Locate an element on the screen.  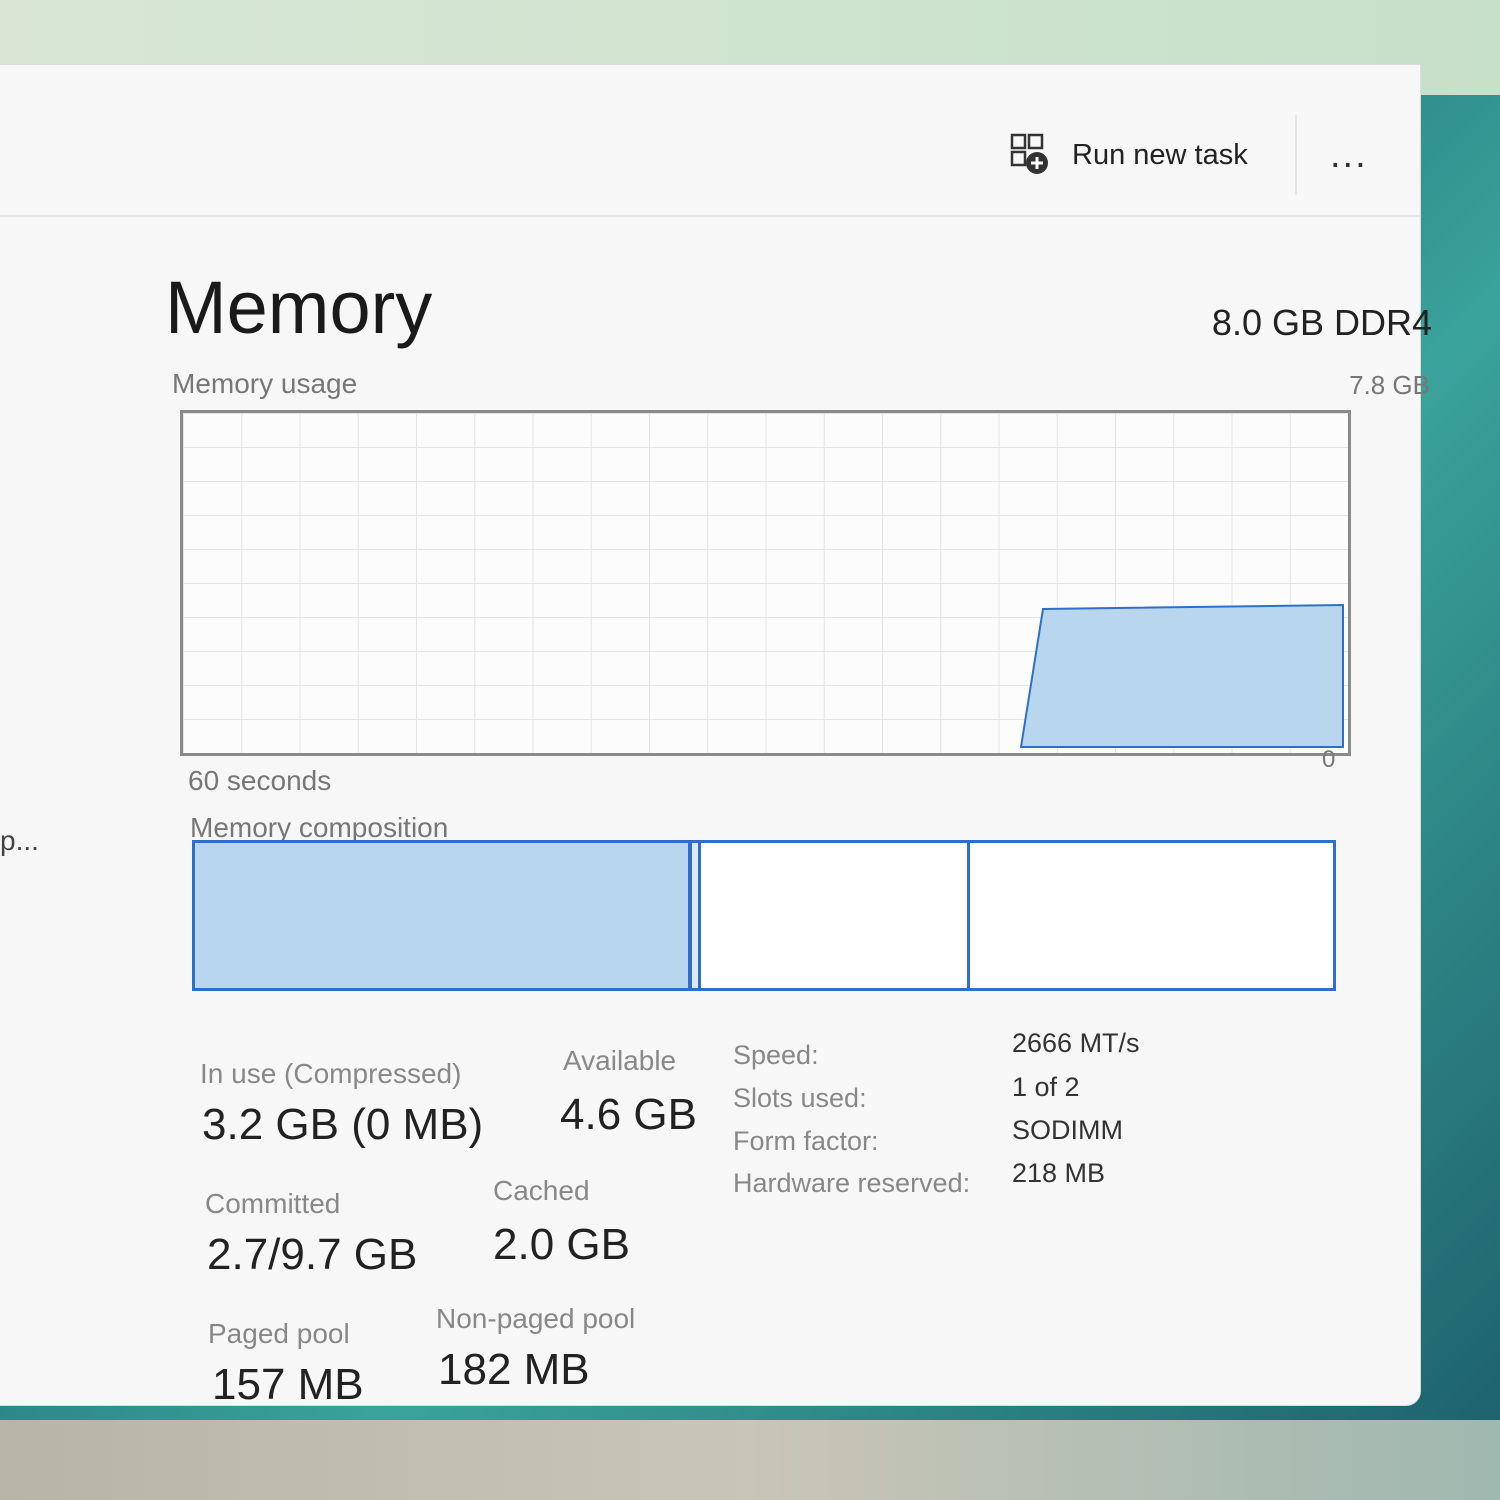
hardware-reserved-label: Hardware reserved: is located at coordinates (852, 1183).